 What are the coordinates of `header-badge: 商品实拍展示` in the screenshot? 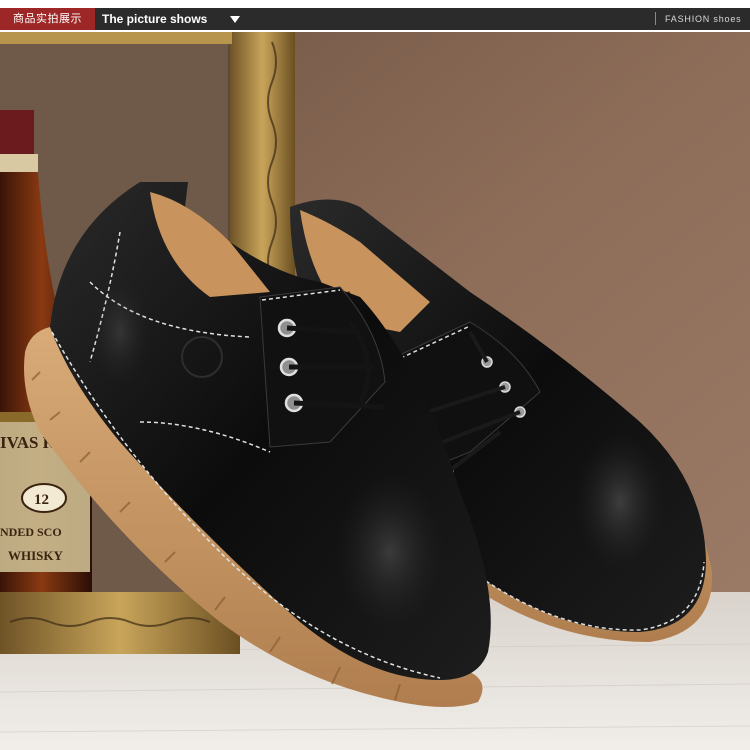 It's located at (47, 19).